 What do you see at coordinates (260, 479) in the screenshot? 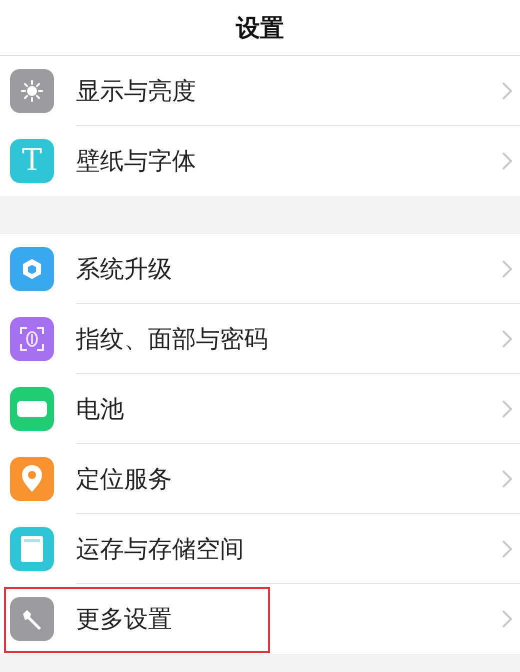
I see `settings-row: 定位服务` at bounding box center [260, 479].